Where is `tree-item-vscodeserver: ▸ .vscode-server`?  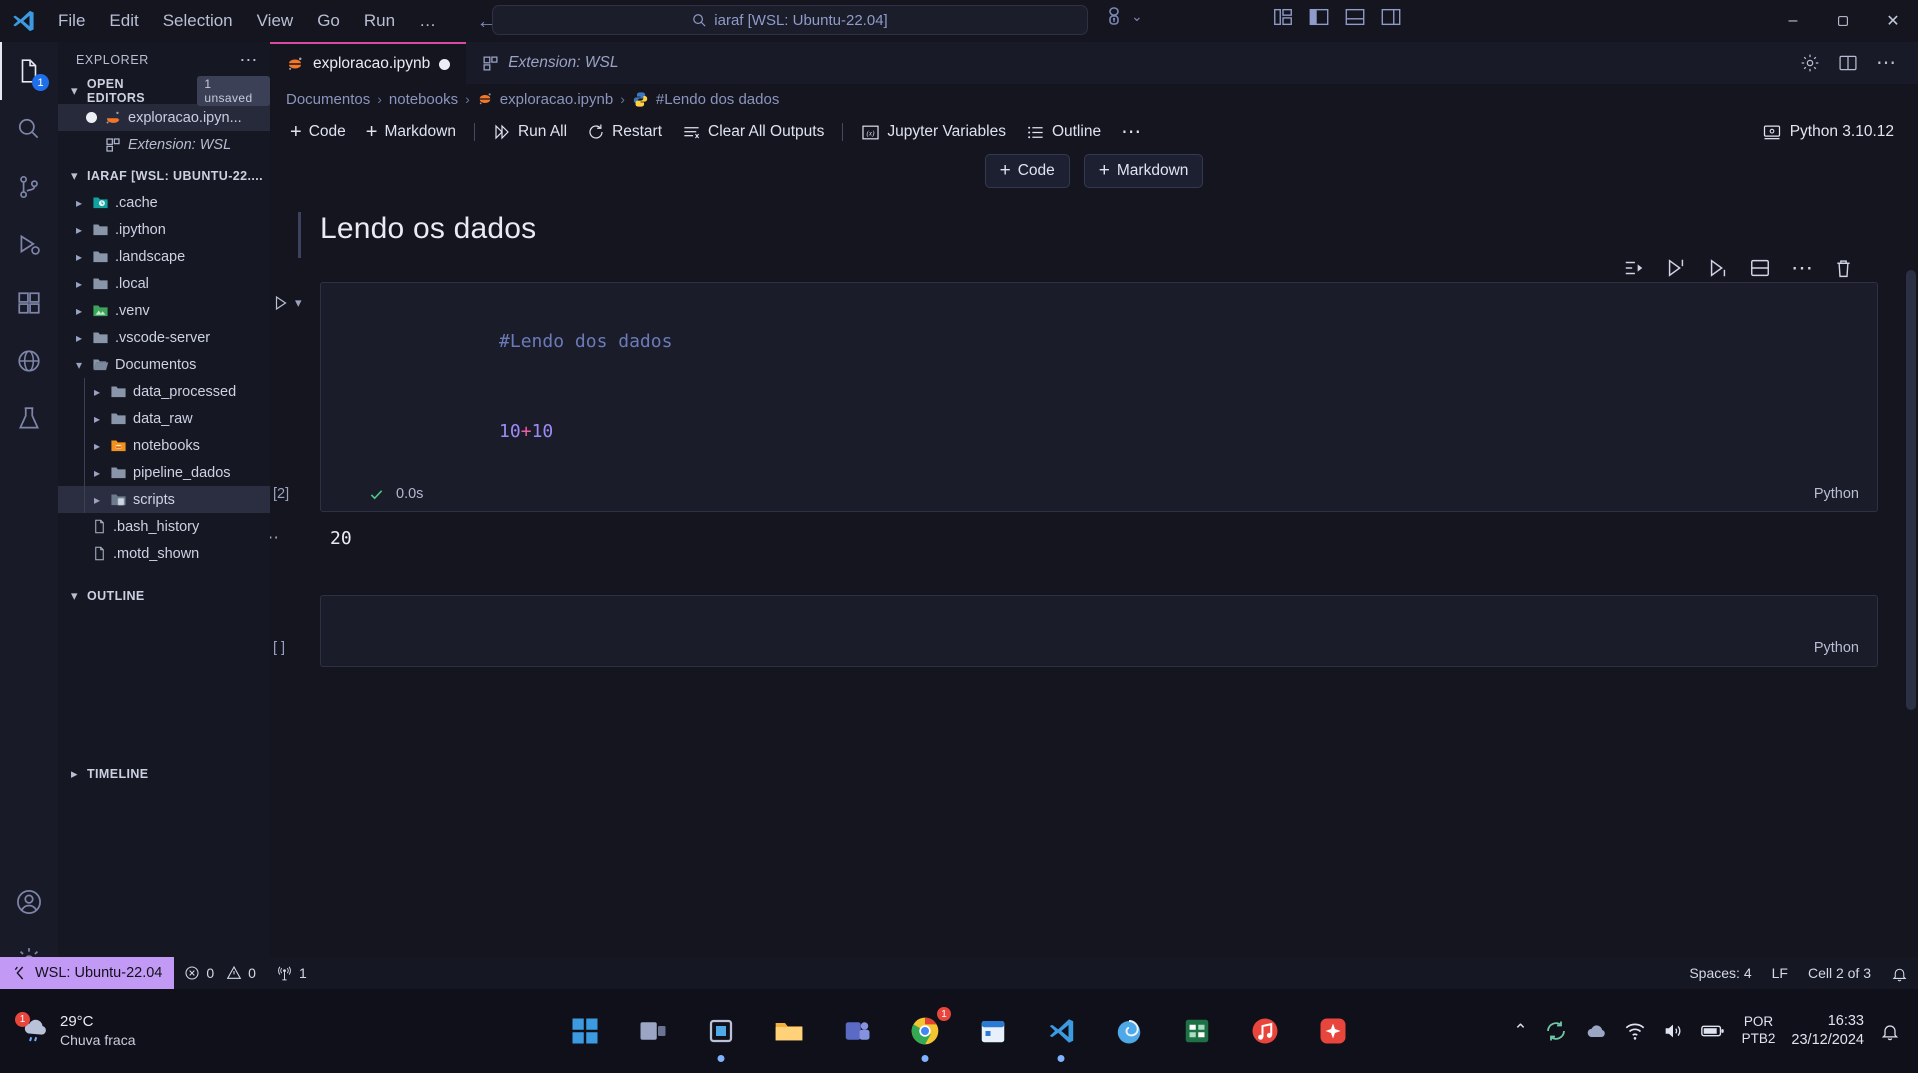 tree-item-vscodeserver: ▸ .vscode-server is located at coordinates (164, 337).